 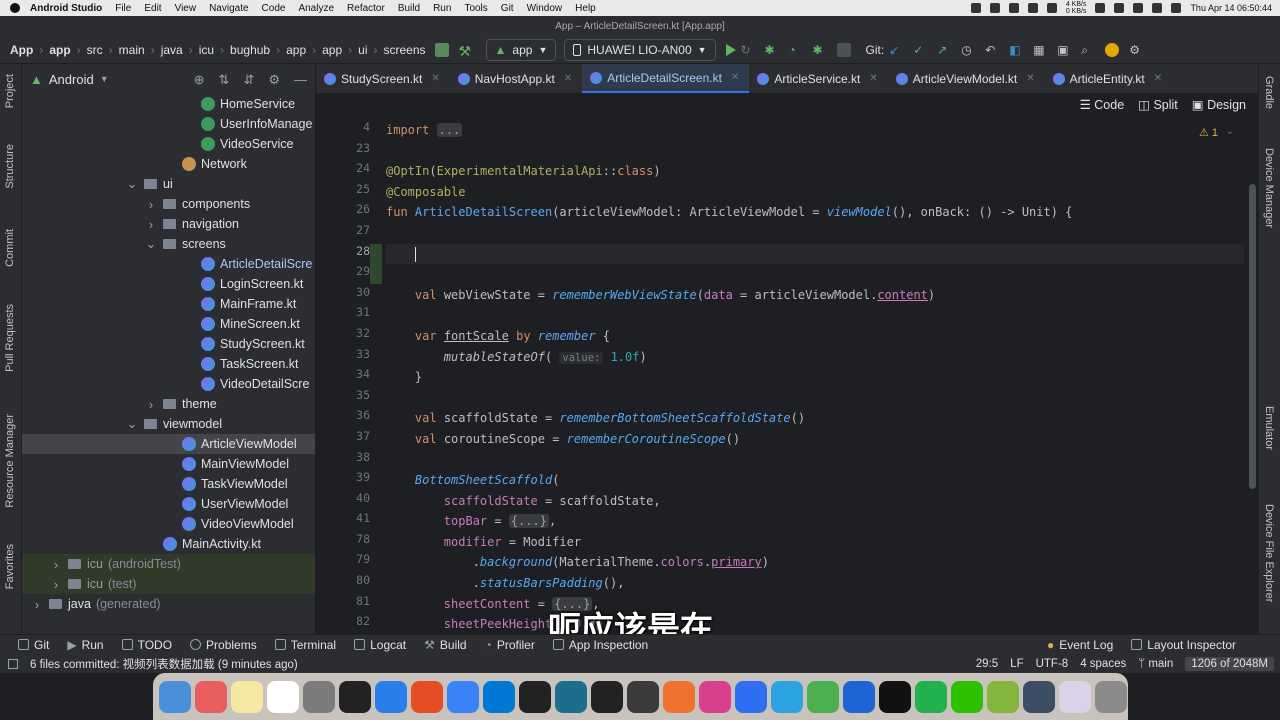 I want to click on memory-indicator: 1206 of 2048M, so click(x=1229, y=663).